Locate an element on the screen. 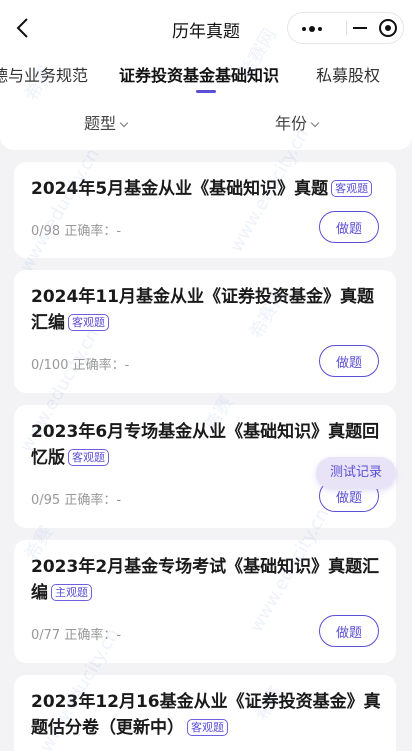 The height and width of the screenshot is (751, 412). exam-card: 2023年12月16基金从业《证券投资基金》真题估分卷（更新中） 客观题 is located at coordinates (205, 713).